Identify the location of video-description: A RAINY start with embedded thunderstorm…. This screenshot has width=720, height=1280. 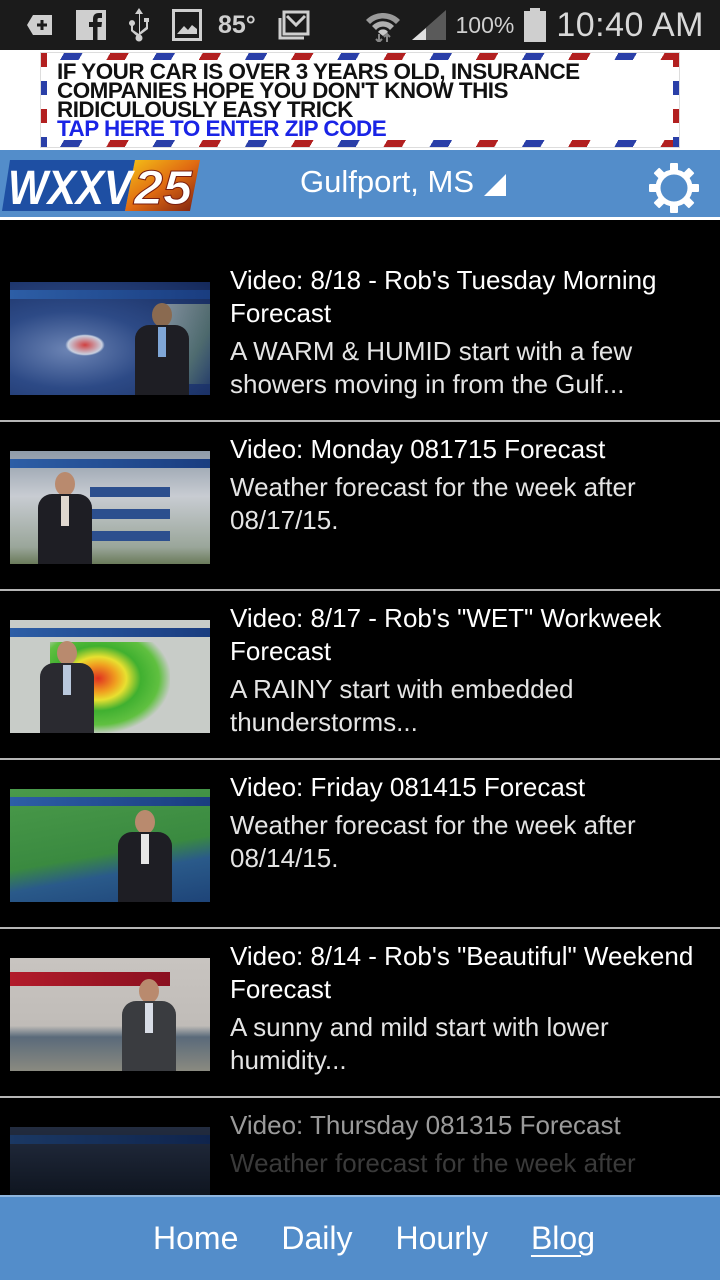
(402, 705).